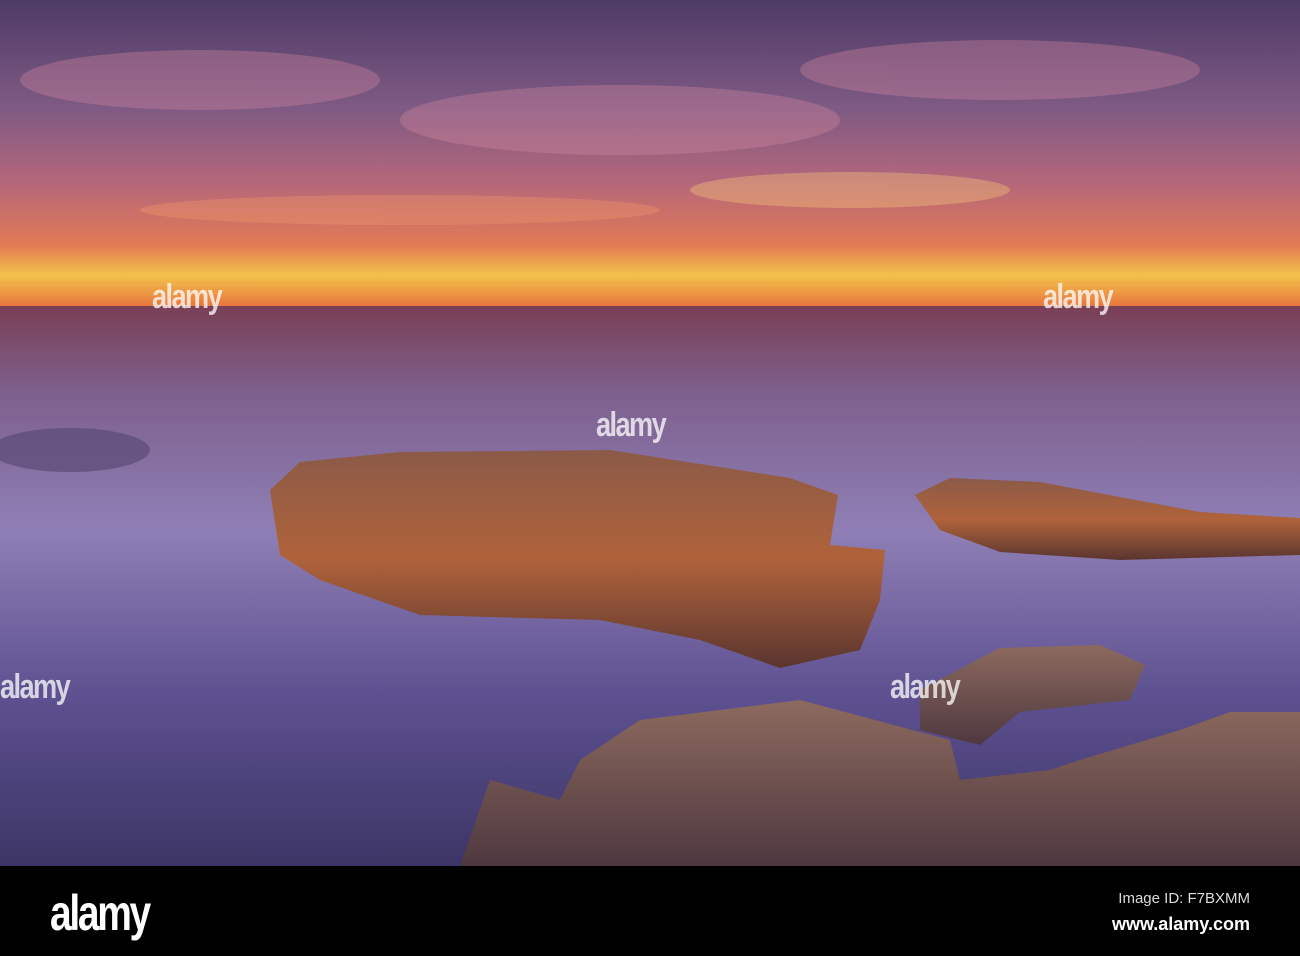 This screenshot has height=956, width=1300. Describe the element at coordinates (1184, 898) in the screenshot. I see `image-id: Image ID: F7BXMM` at that location.